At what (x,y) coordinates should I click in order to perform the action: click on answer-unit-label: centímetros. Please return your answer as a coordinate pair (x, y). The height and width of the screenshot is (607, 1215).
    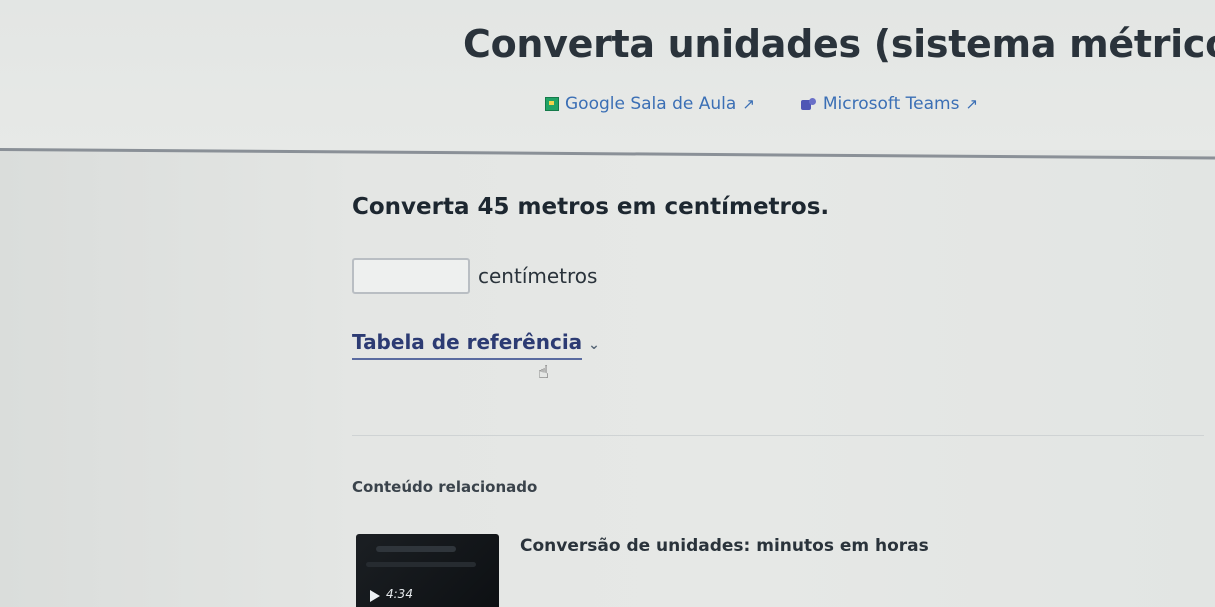
    Looking at the image, I should click on (538, 276).